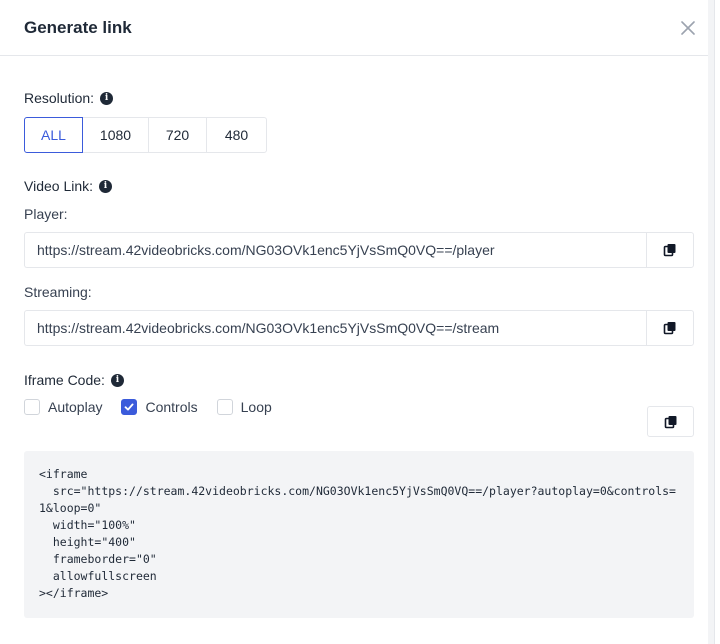  What do you see at coordinates (115, 135) in the screenshot?
I see `resolution-option-1080: 1080` at bounding box center [115, 135].